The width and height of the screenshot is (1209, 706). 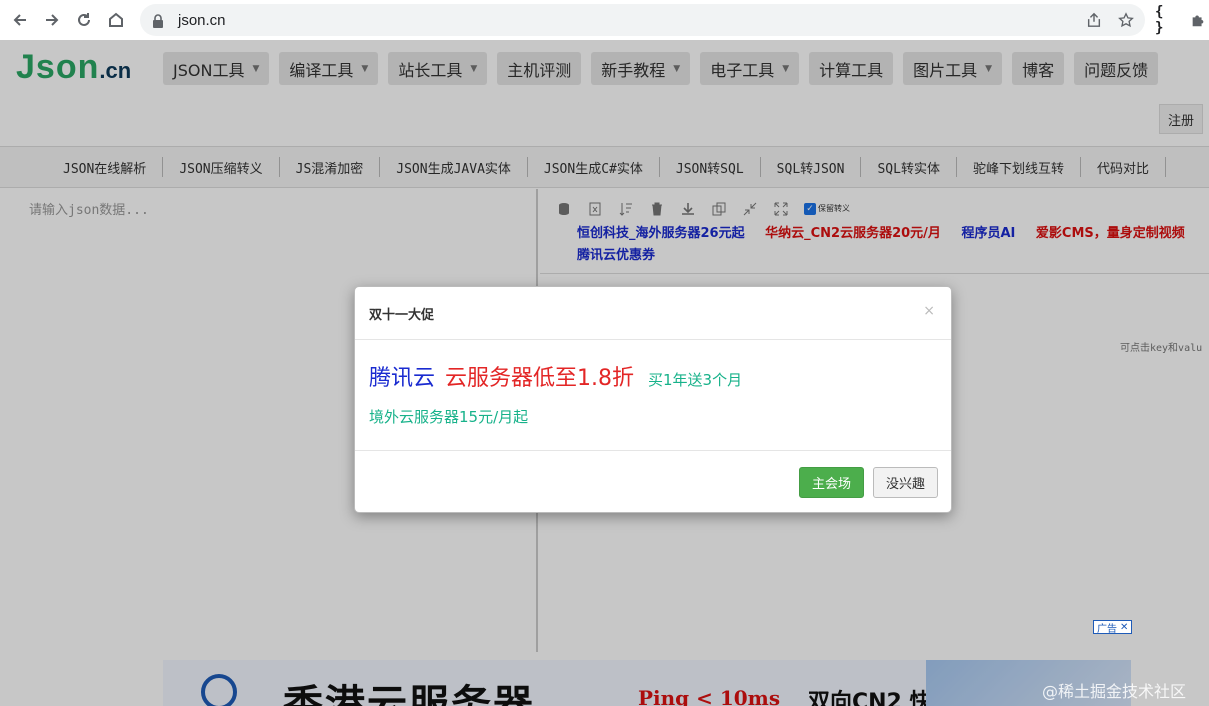 I want to click on home-icon, so click(x=116, y=20).